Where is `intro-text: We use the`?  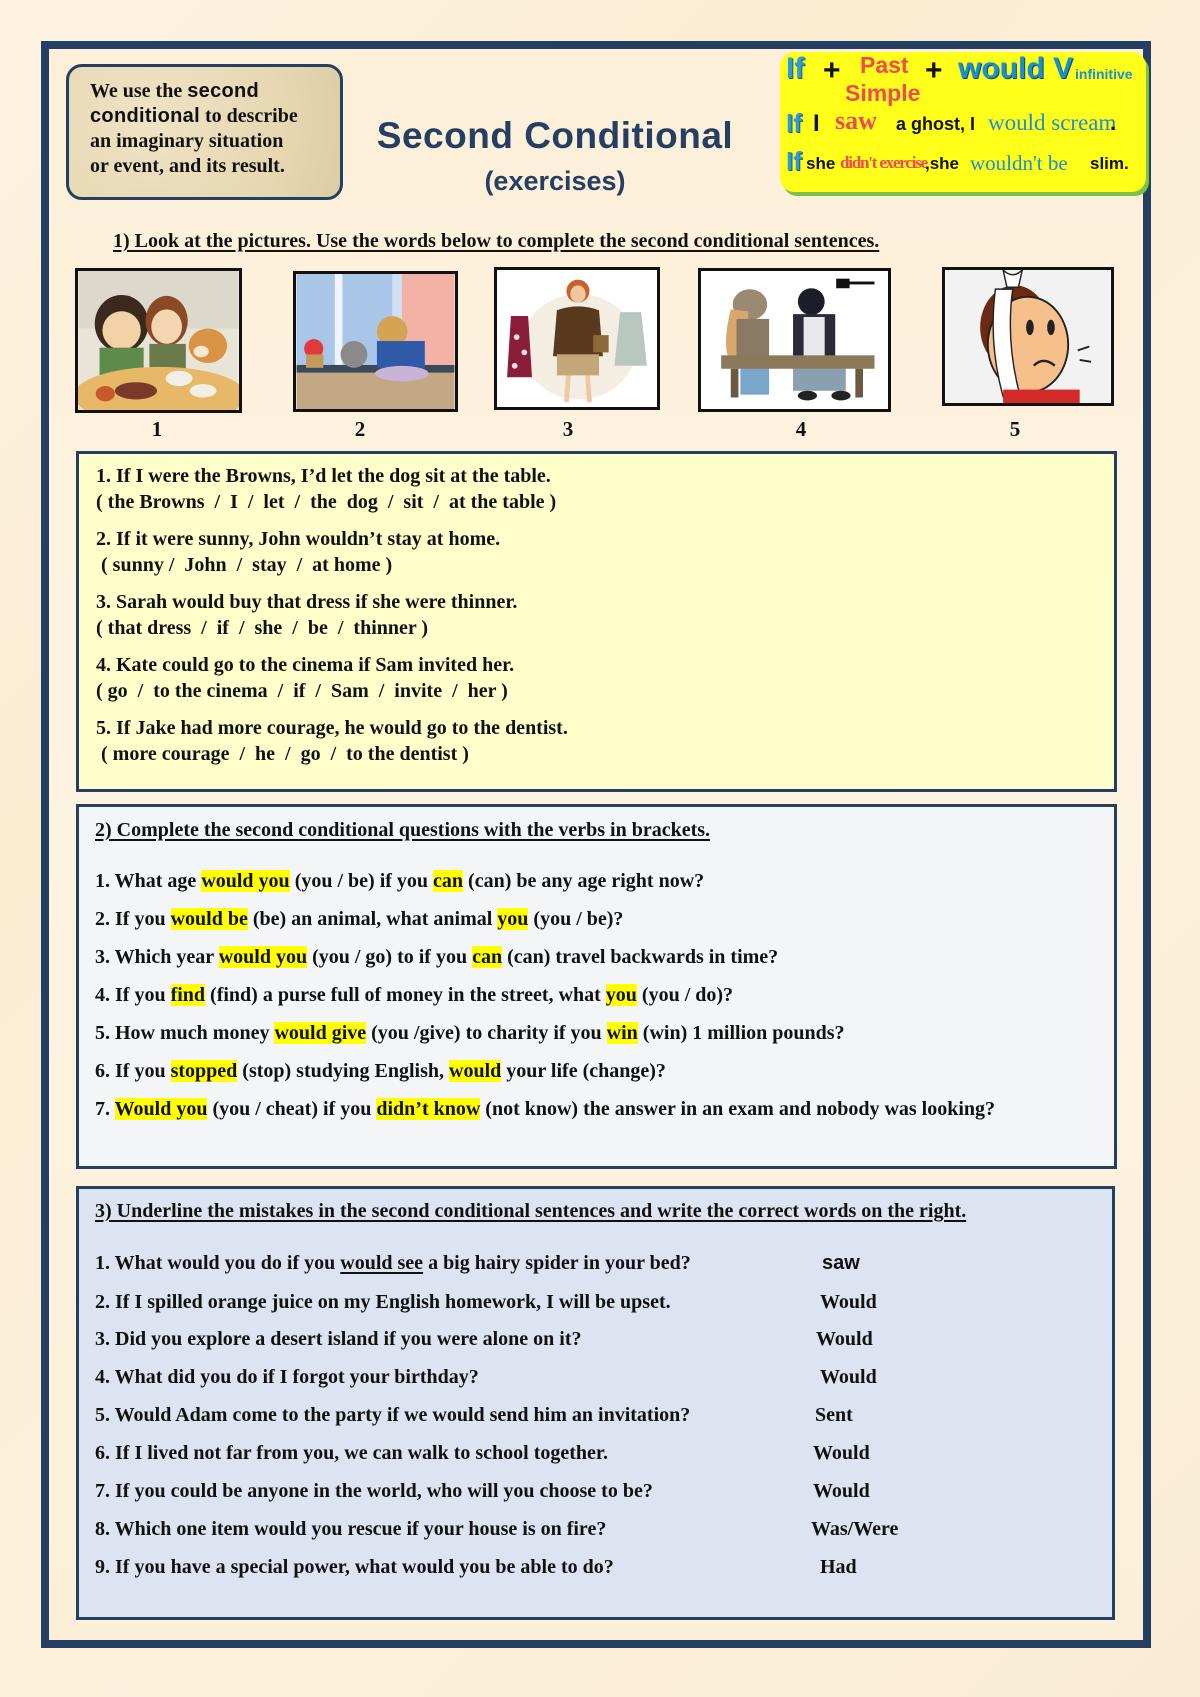 intro-text: We use the is located at coordinates (139, 91).